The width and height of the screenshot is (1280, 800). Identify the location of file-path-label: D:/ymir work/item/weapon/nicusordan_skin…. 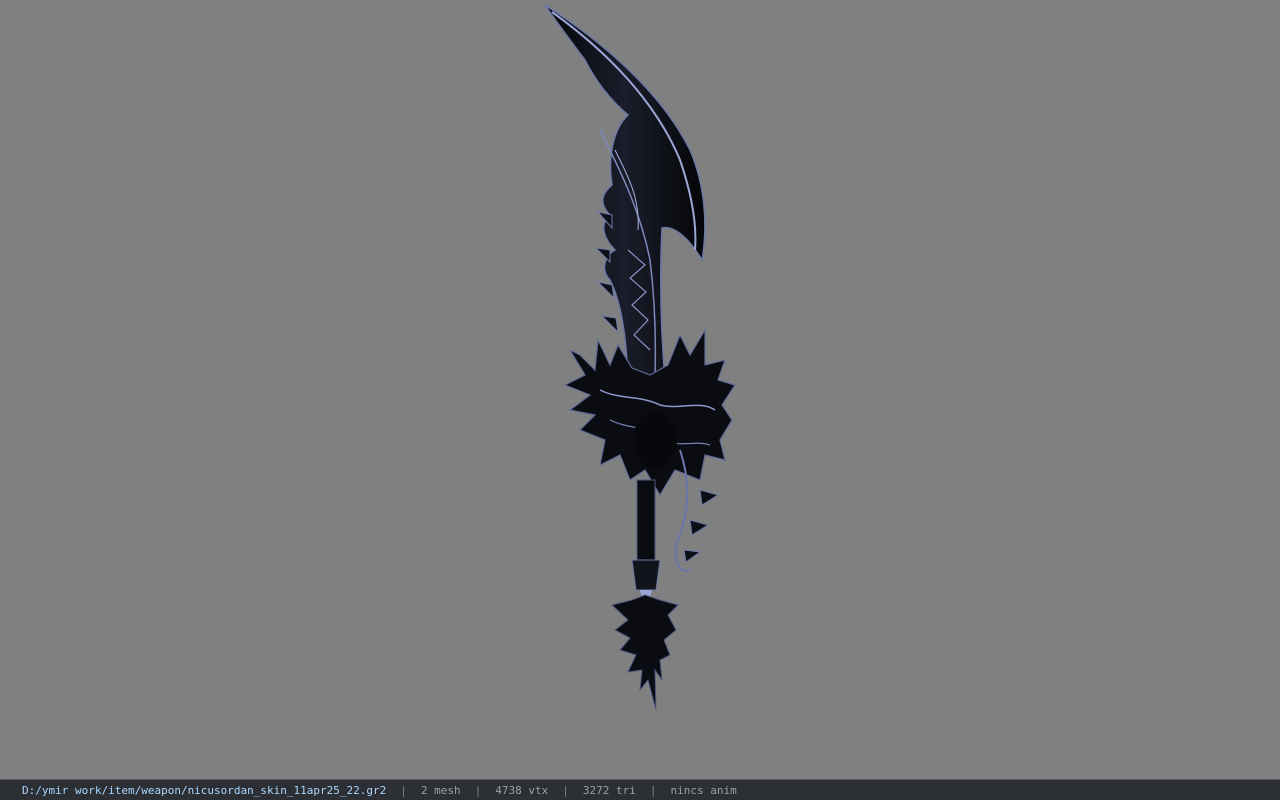
(204, 790).